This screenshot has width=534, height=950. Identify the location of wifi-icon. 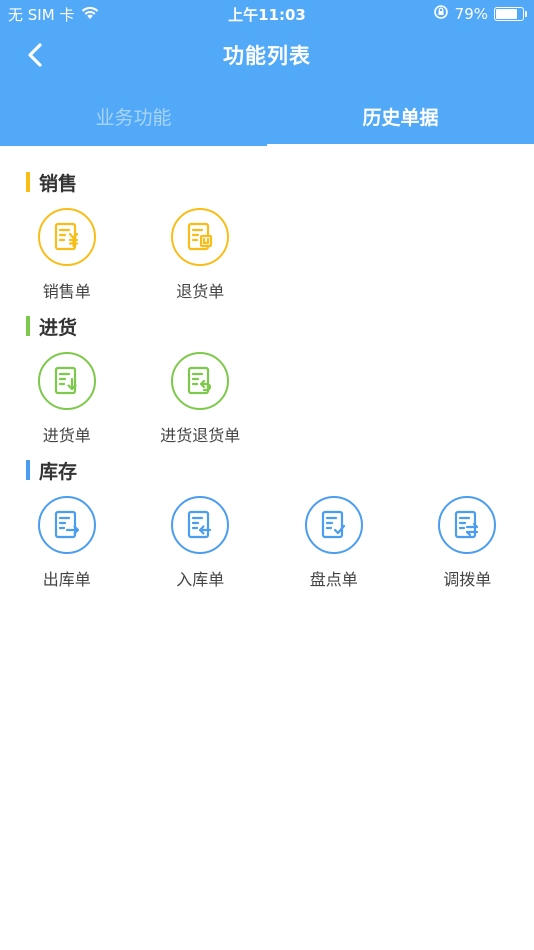
(90, 14).